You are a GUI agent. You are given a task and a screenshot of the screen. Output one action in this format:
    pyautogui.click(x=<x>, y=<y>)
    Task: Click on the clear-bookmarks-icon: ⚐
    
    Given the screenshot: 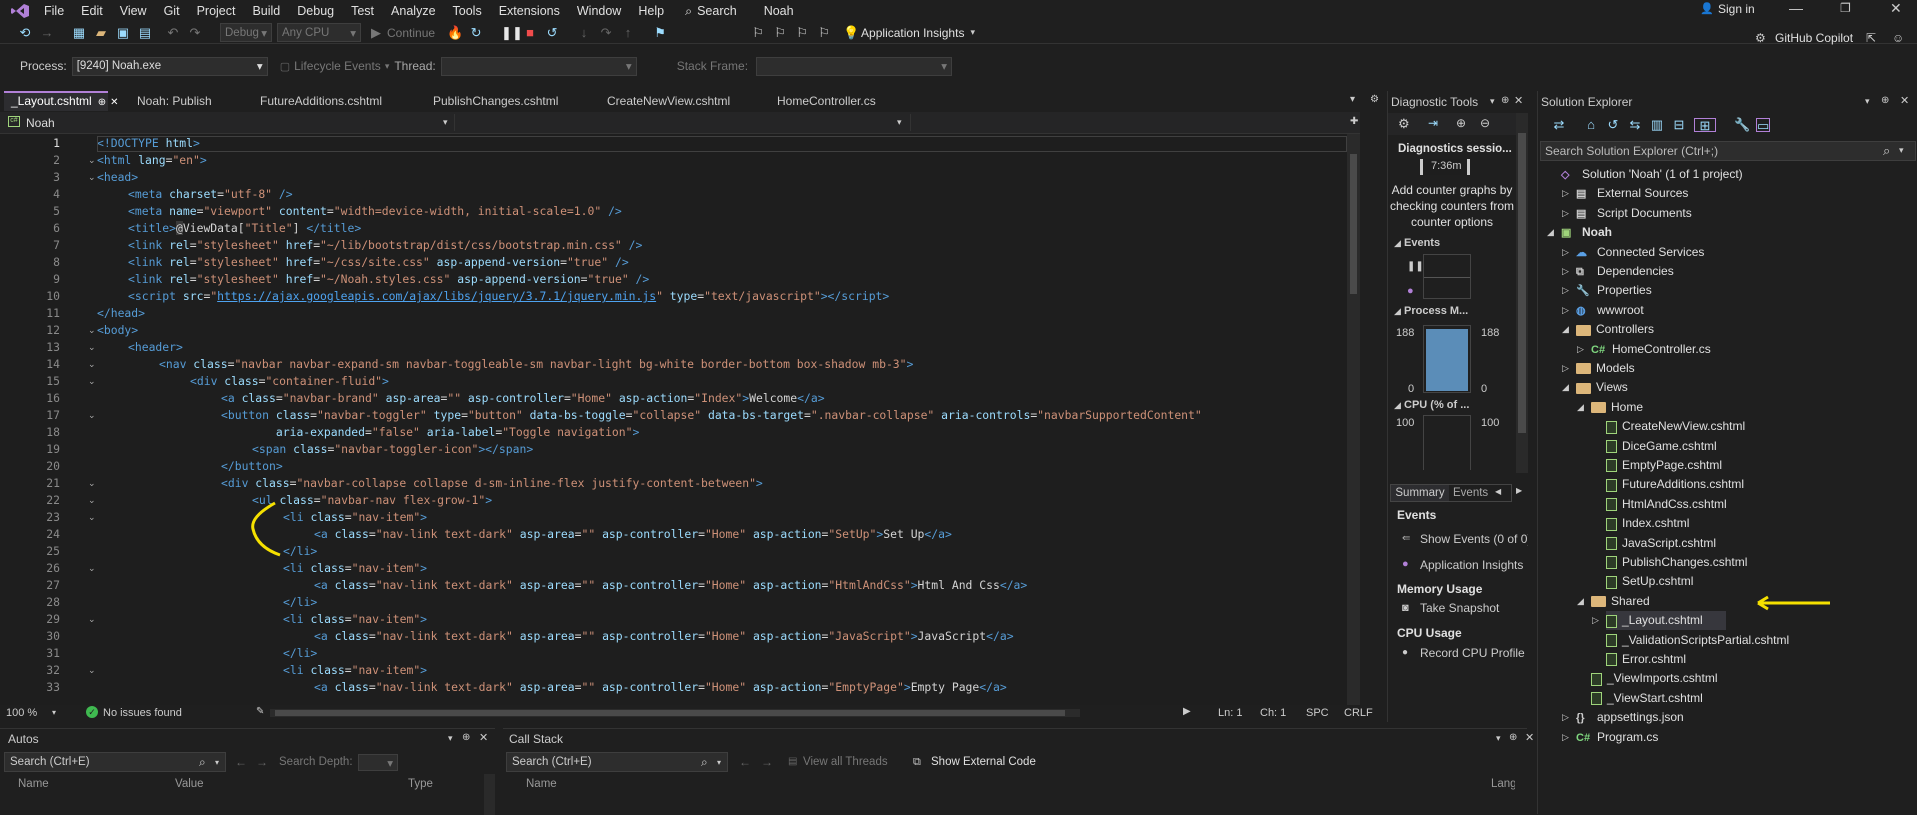 What is the action you would take?
    pyautogui.click(x=824, y=32)
    